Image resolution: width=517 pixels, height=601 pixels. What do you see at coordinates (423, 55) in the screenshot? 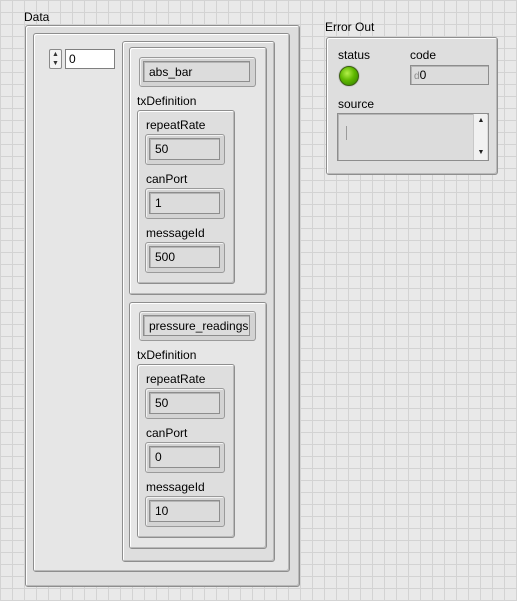
I see `code-label: code` at bounding box center [423, 55].